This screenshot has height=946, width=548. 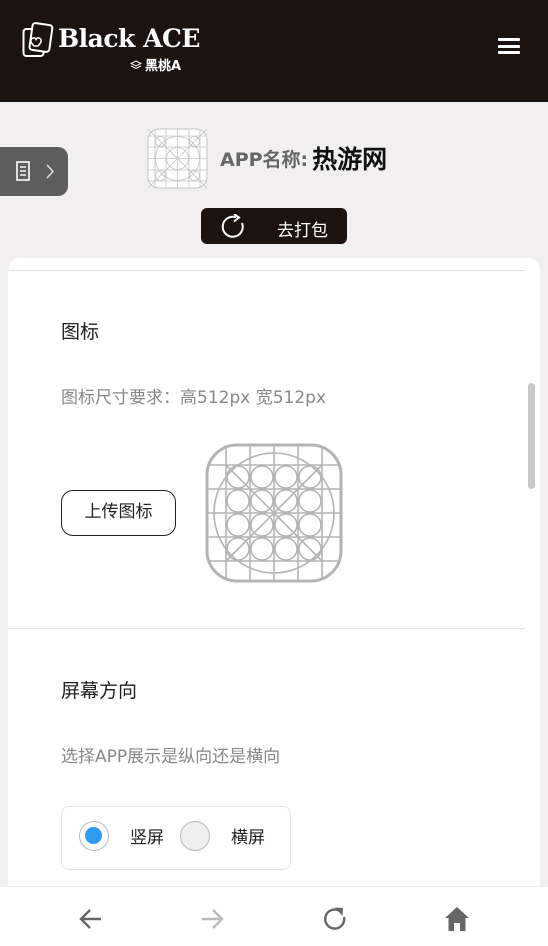 What do you see at coordinates (248, 835) in the screenshot?
I see `landscape-label: 横屏` at bounding box center [248, 835].